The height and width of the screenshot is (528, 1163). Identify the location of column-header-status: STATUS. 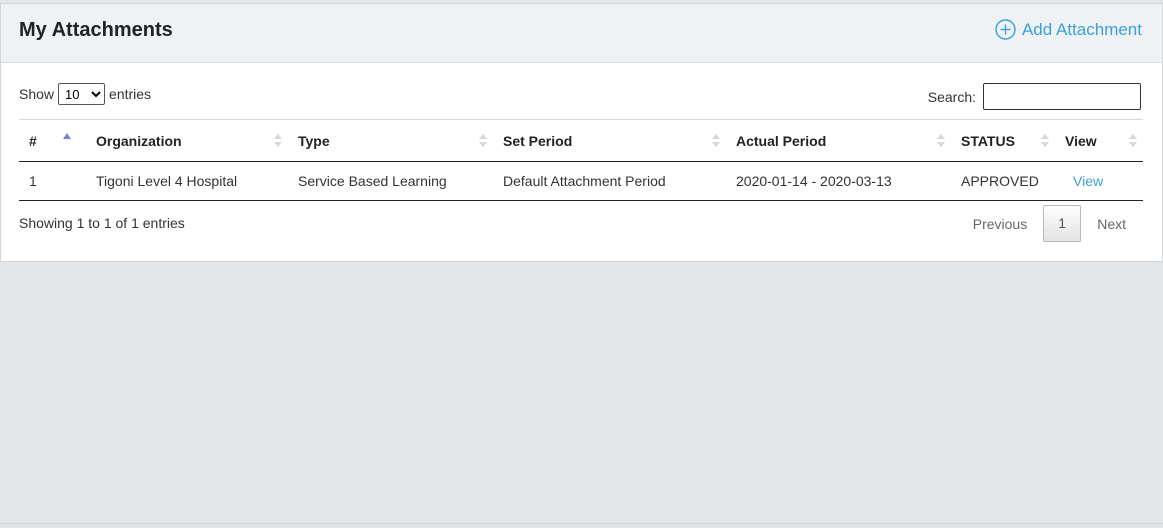
(1003, 140).